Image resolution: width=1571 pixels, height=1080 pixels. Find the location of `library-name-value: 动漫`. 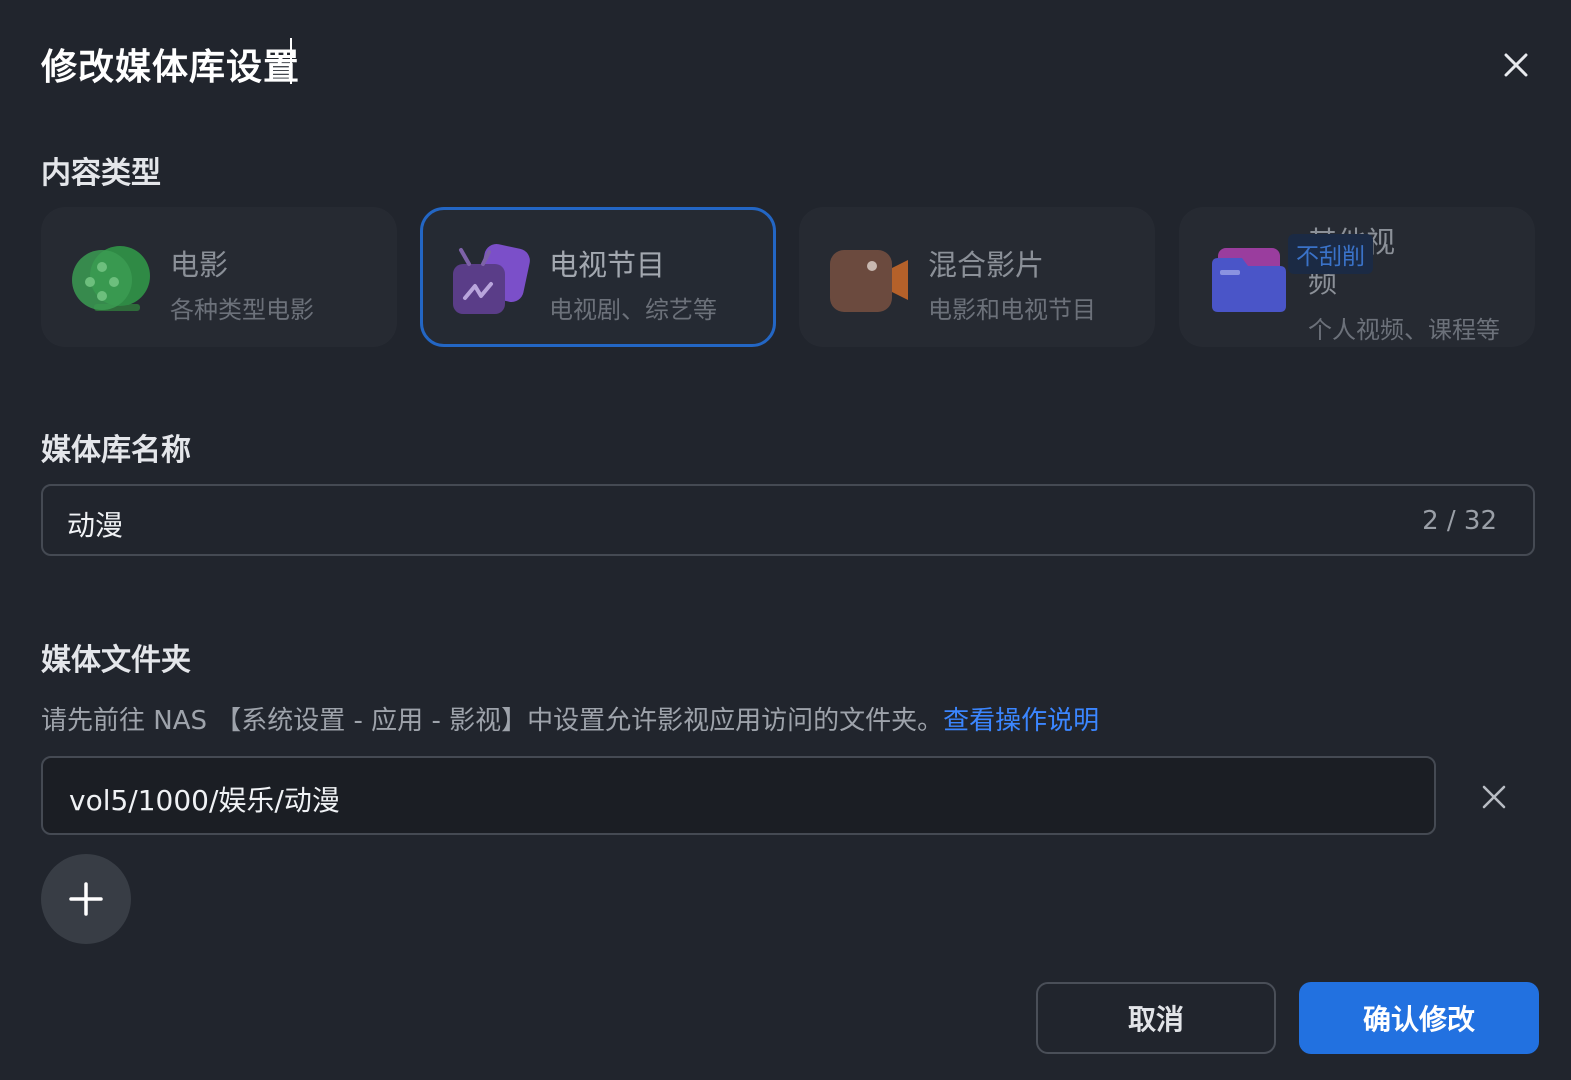

library-name-value: 动漫 is located at coordinates (95, 525).